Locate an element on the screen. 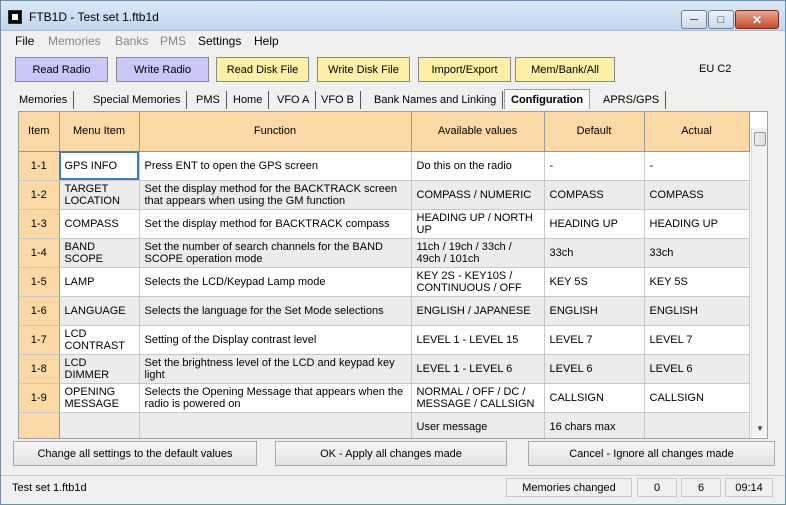  actual-cell: KEY 5S is located at coordinates (697, 282).